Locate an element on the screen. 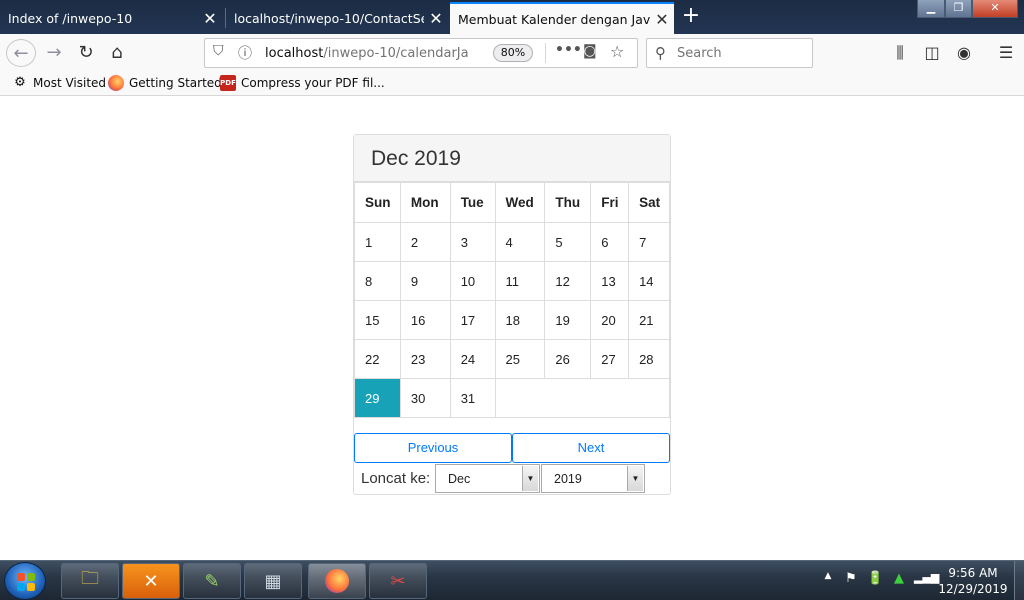  search-box: ⚲ Search is located at coordinates (729, 53).